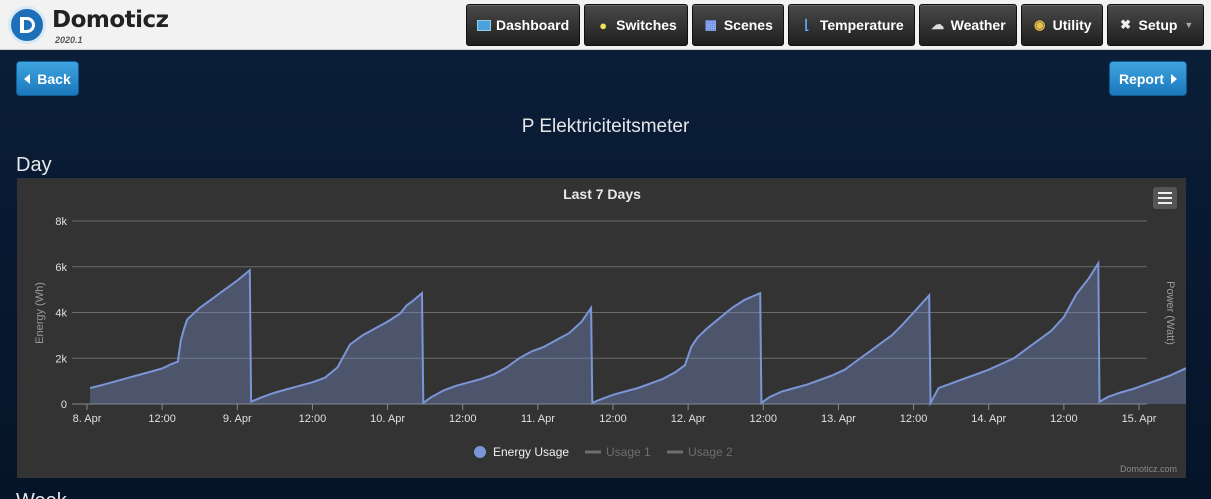 This screenshot has height=499, width=1211. What do you see at coordinates (237, 419) in the screenshot?
I see `x-tick-label: 9. Apr` at bounding box center [237, 419].